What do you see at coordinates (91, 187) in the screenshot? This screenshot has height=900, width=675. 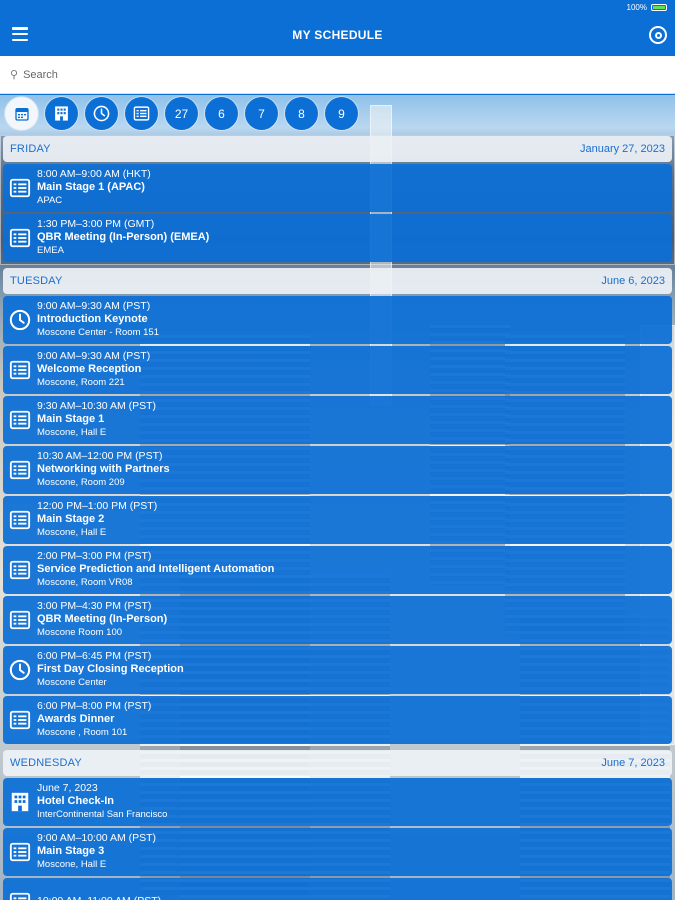 I see `event-title: Main Stage 1 (APAC)` at bounding box center [91, 187].